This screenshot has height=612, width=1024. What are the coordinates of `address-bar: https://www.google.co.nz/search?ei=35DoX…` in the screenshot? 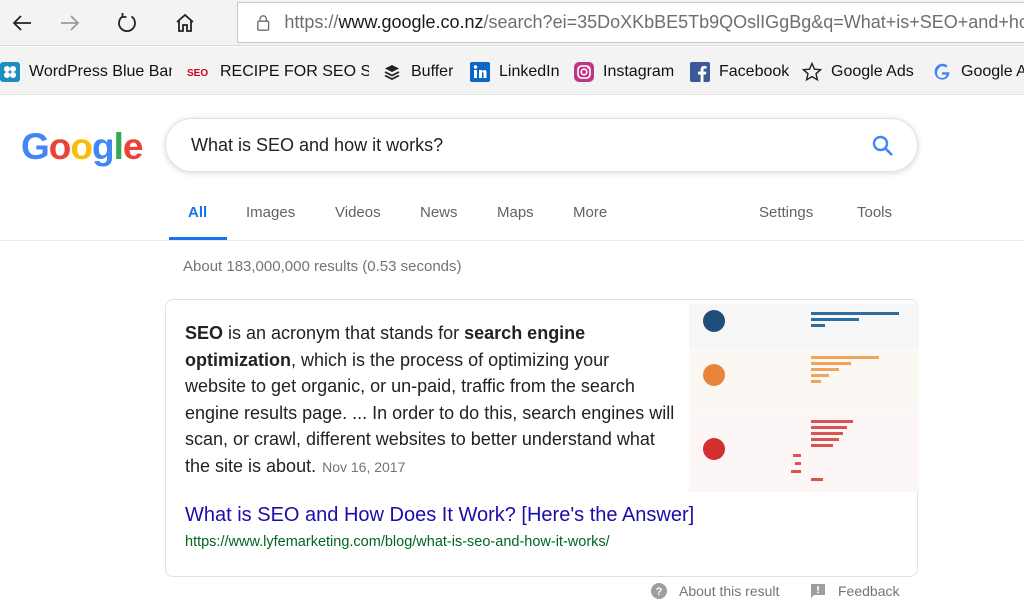 It's located at (630, 22).